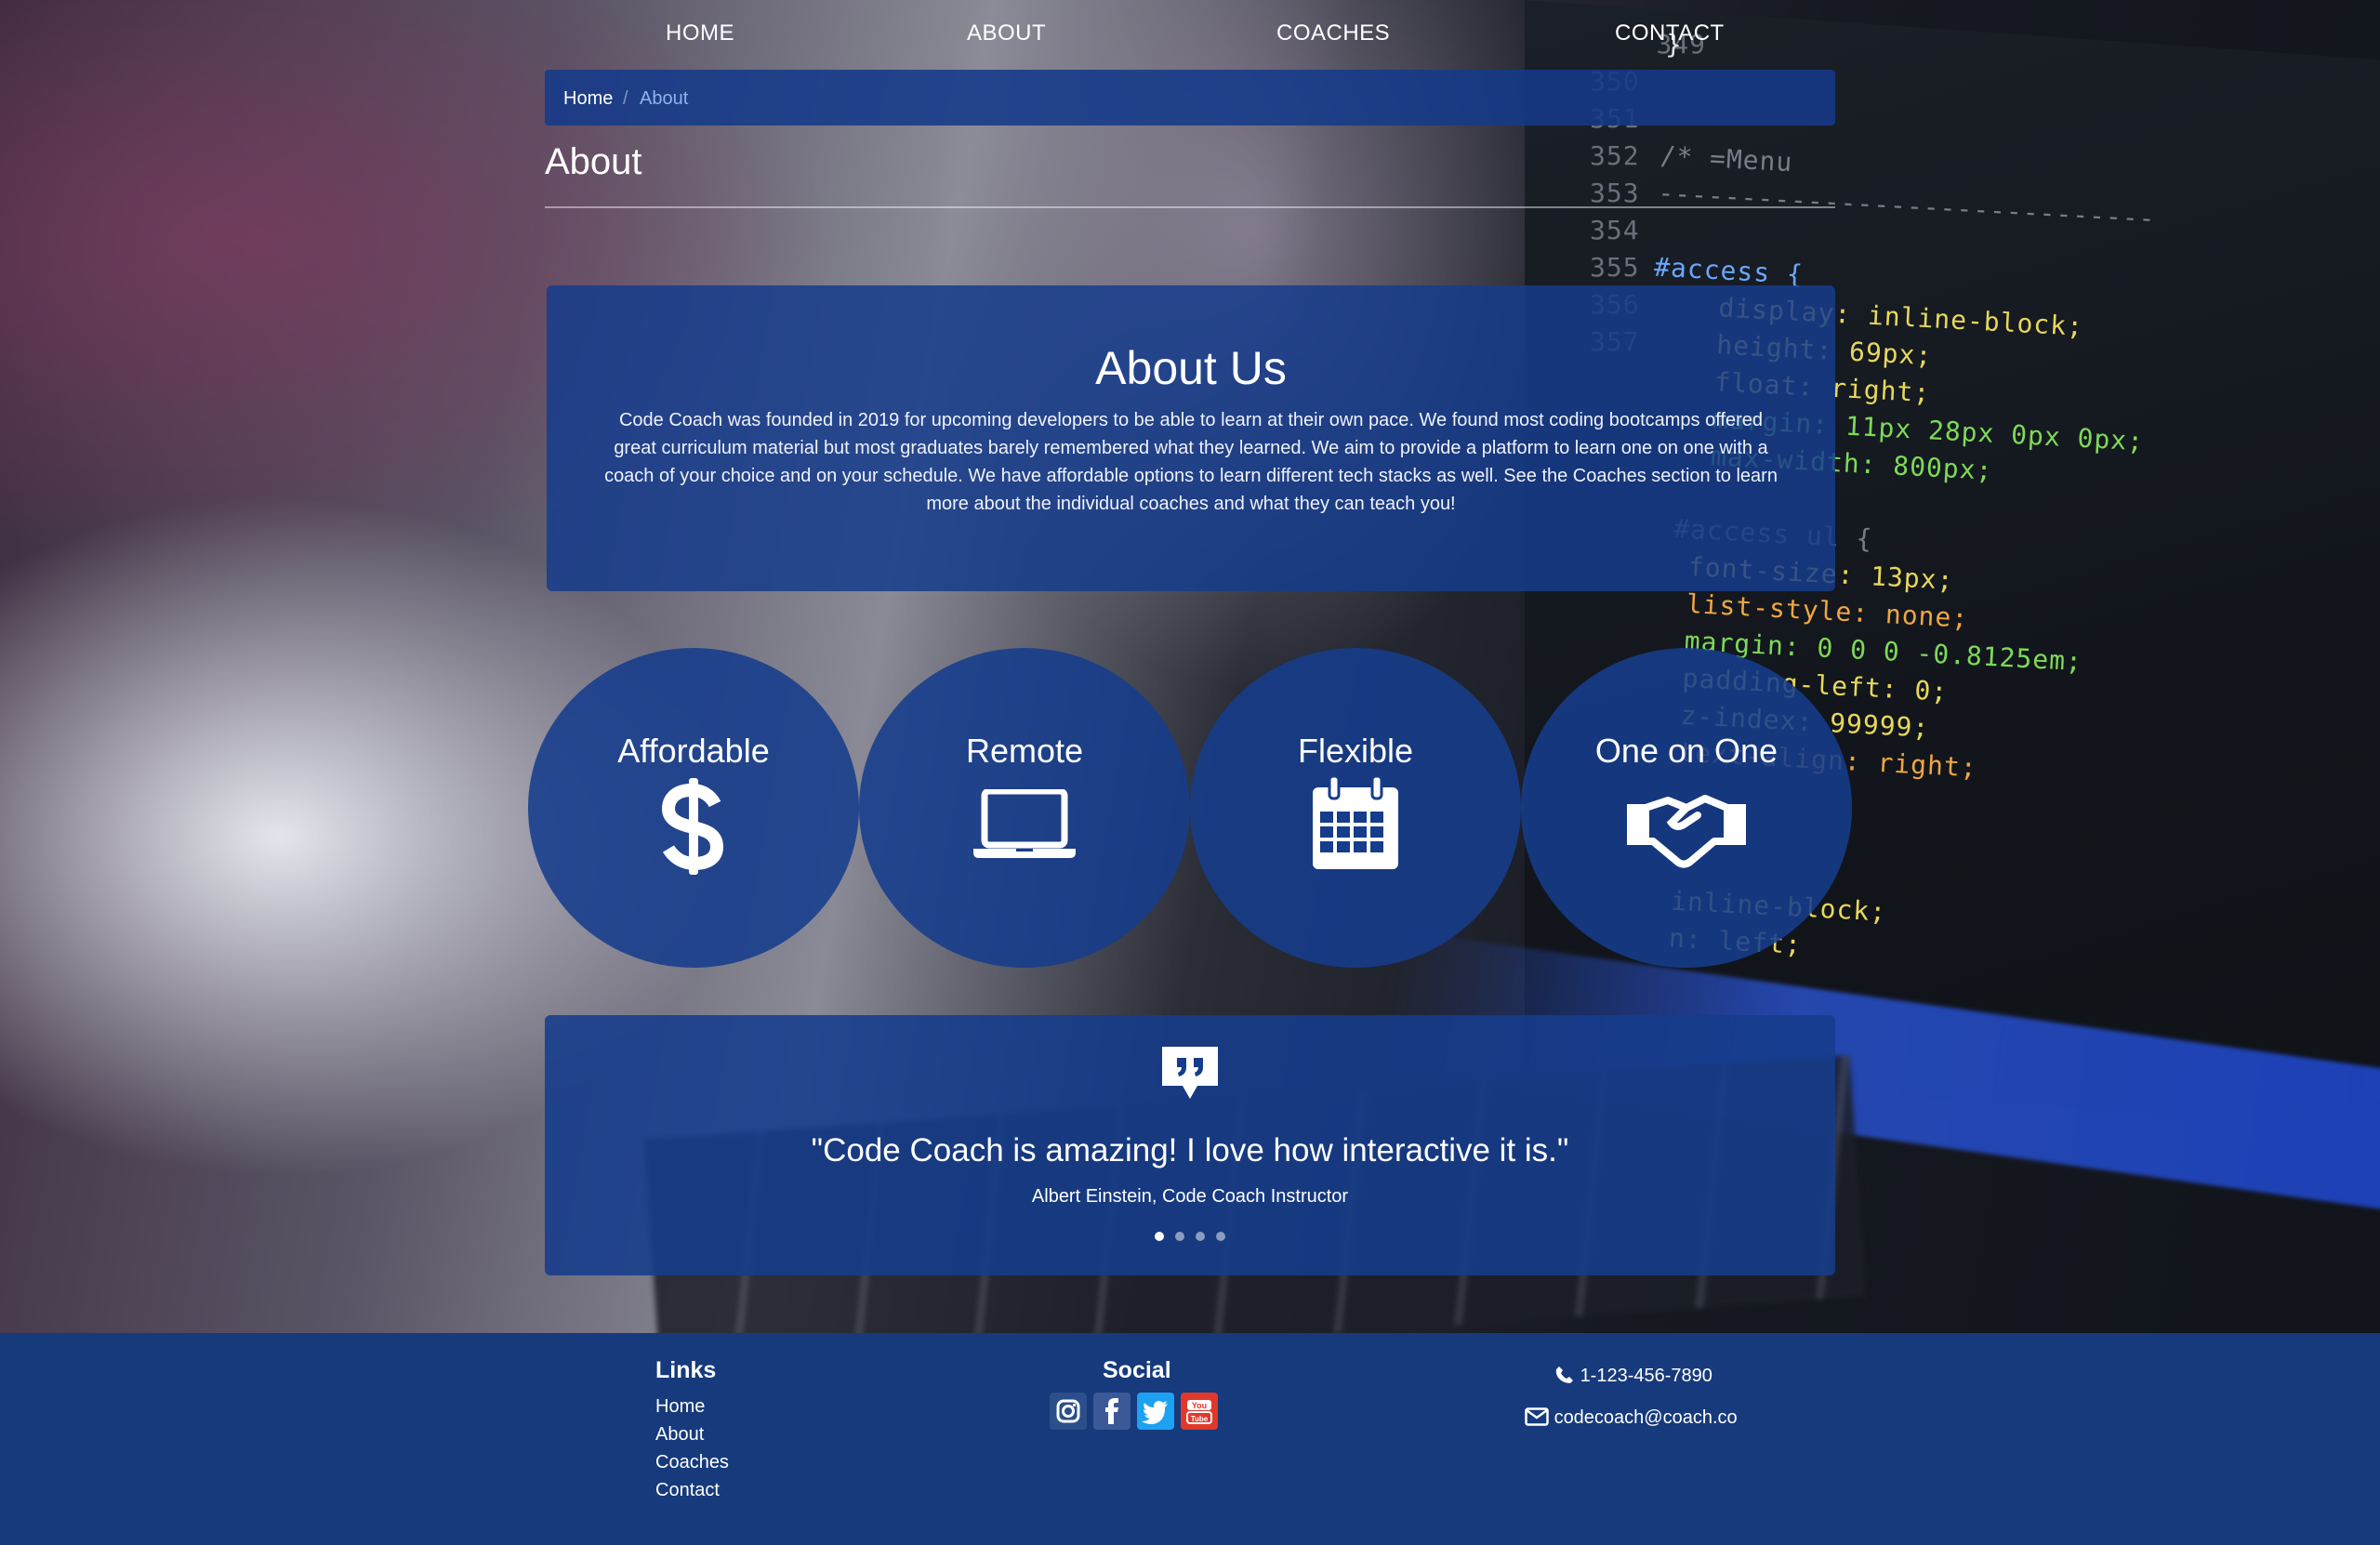 The image size is (2380, 1545). I want to click on top-nav: HOME ABOUT COACHES CONTACT, so click(1190, 34).